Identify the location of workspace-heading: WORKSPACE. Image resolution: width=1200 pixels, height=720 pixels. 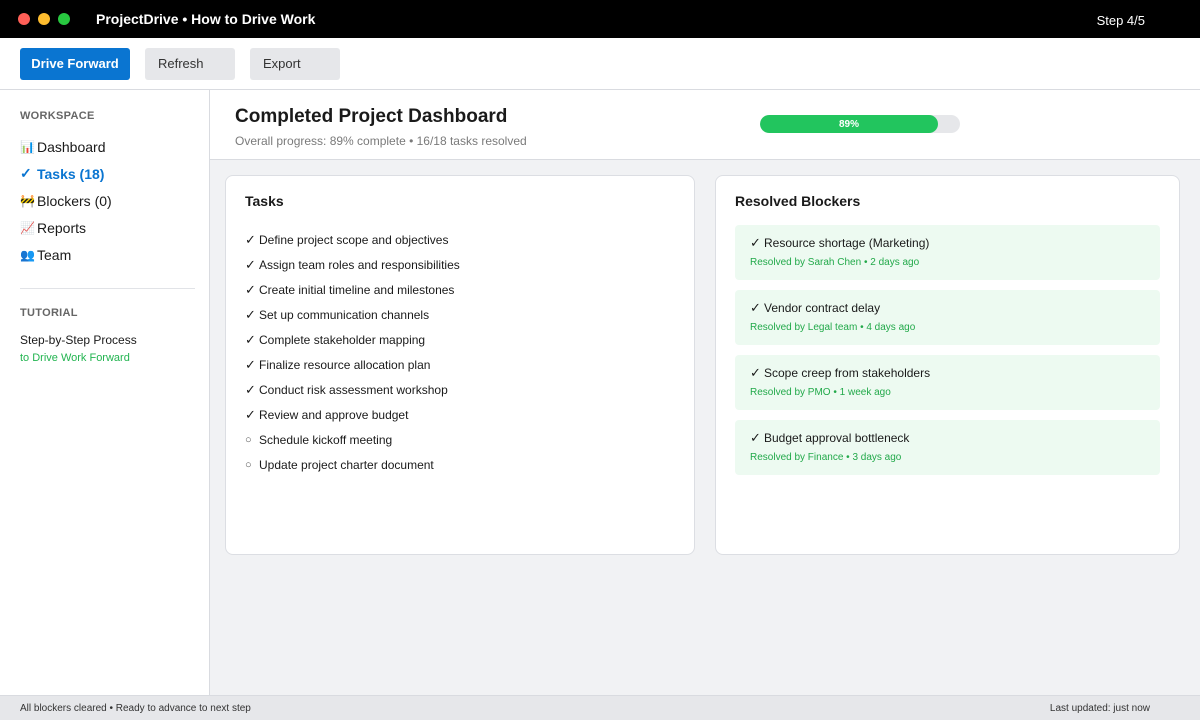
(57, 116).